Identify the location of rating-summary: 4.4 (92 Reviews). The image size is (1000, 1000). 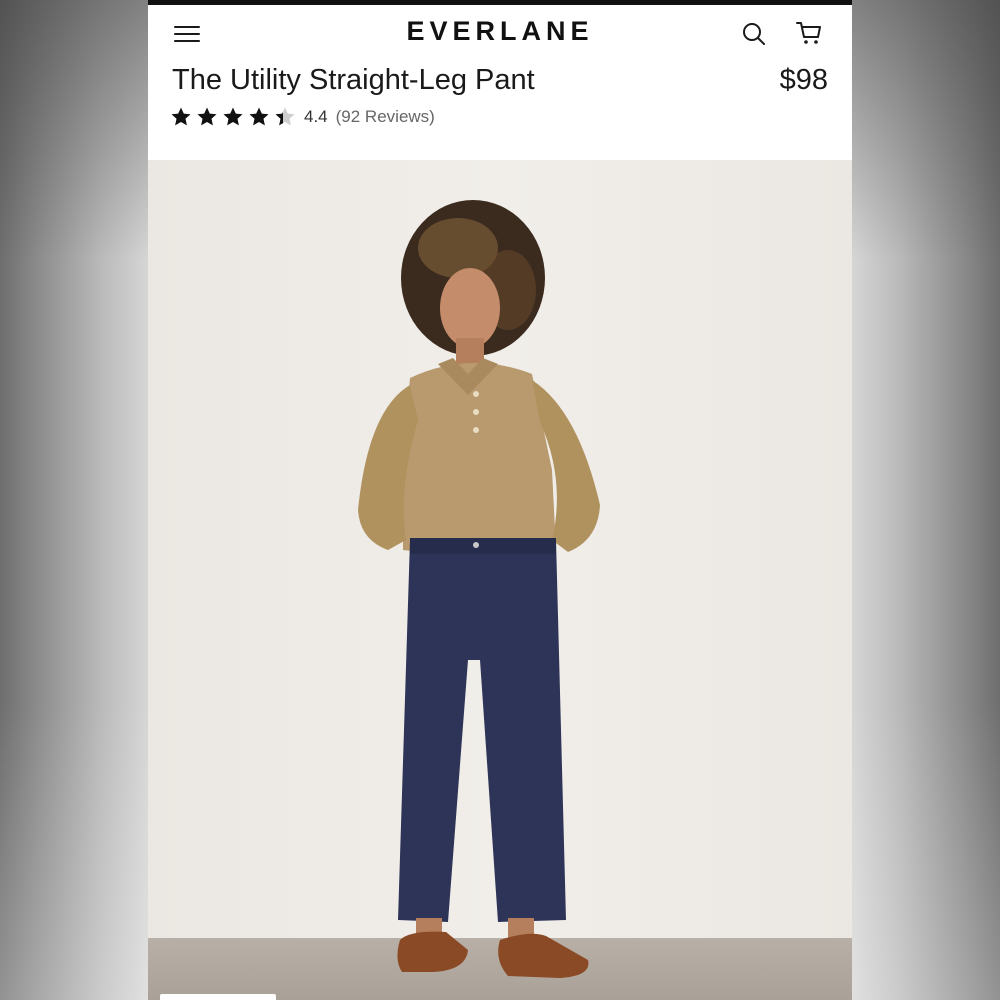
(302, 117).